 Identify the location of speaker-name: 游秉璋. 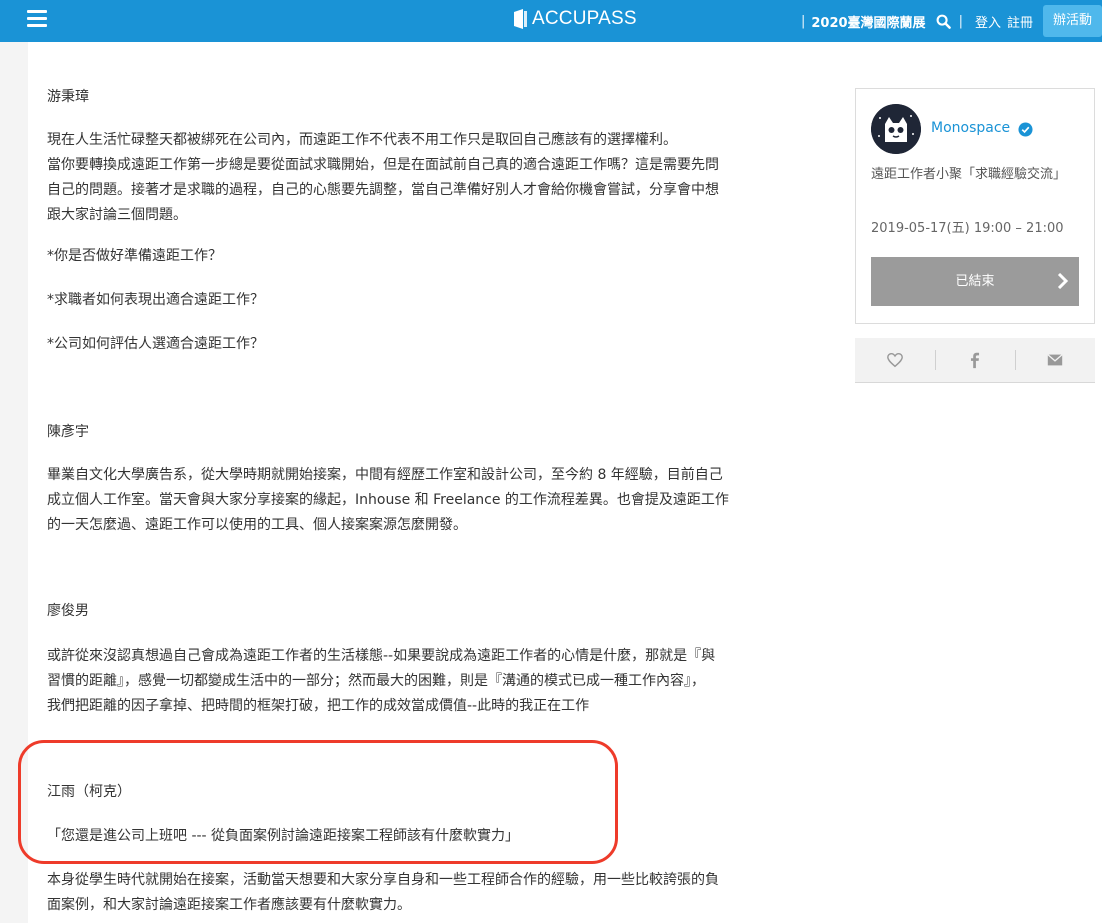
(68, 97).